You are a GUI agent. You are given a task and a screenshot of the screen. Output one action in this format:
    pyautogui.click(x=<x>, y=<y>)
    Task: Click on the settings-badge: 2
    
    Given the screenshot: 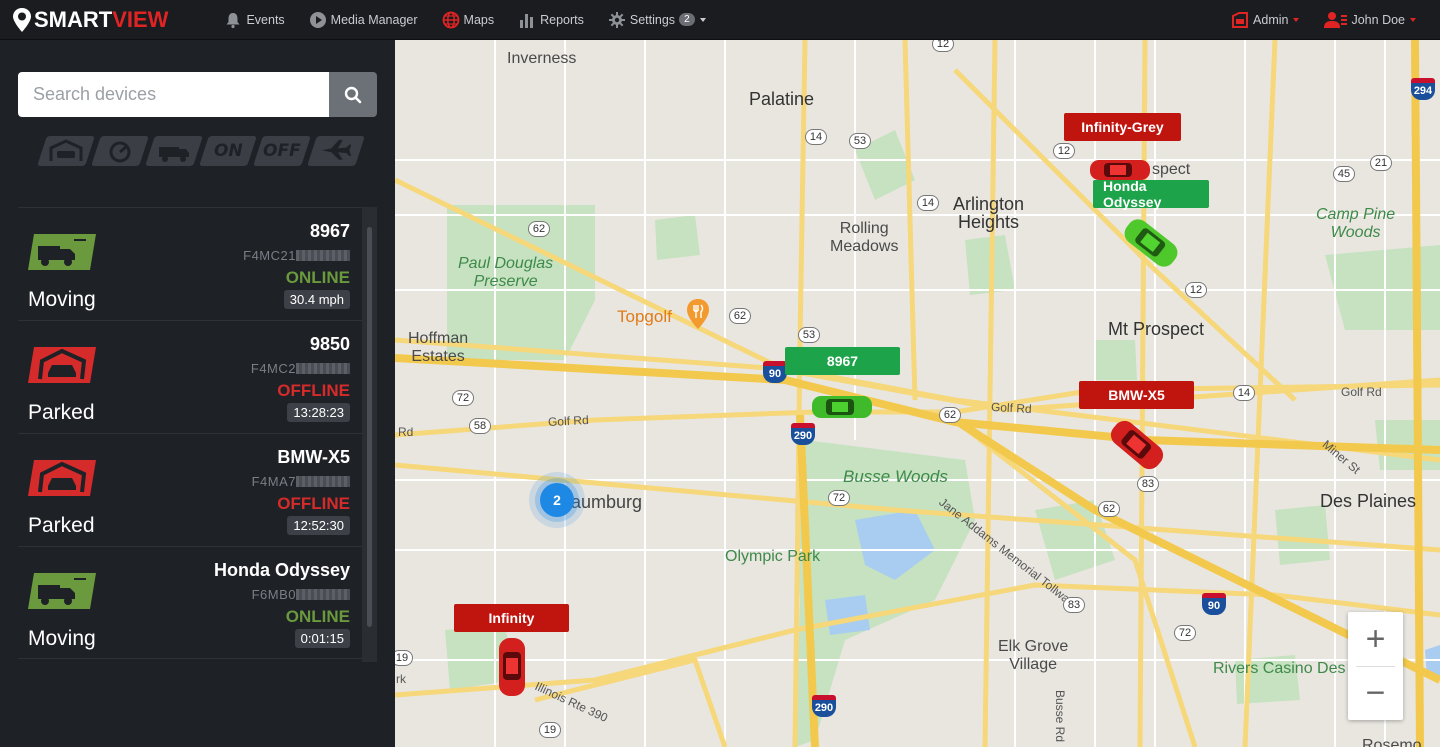 What is the action you would take?
    pyautogui.click(x=687, y=19)
    